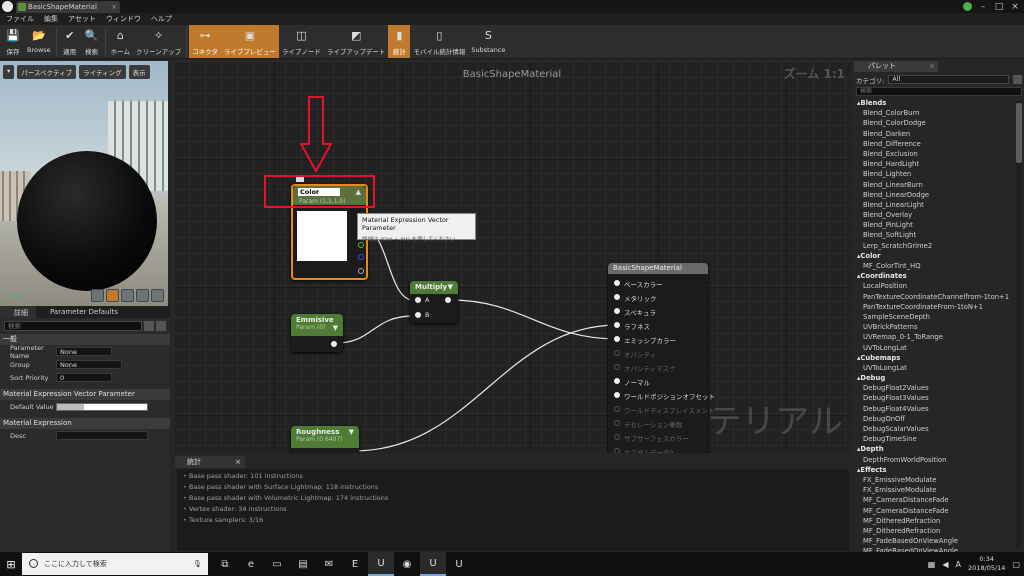  What do you see at coordinates (434, 302) in the screenshot?
I see `multiply-node: Multiply ▼ A B` at bounding box center [434, 302].